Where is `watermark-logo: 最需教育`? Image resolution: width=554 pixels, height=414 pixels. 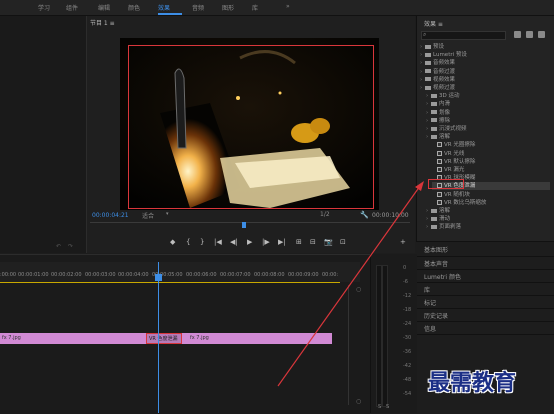 watermark-logo: 最需教育 is located at coordinates (472, 383).